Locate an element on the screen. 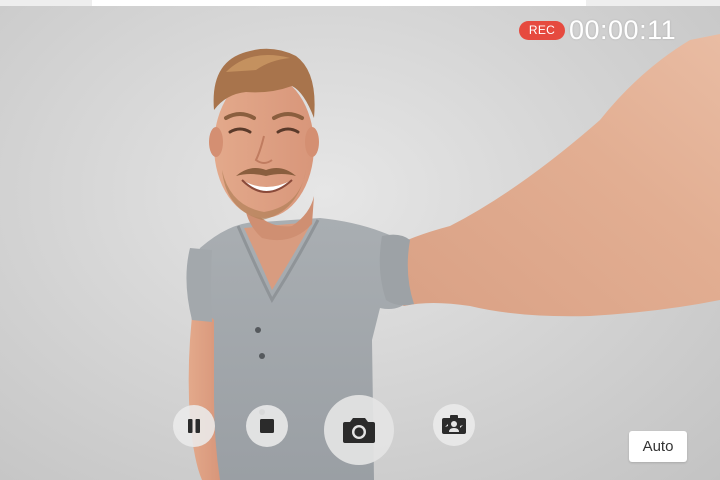 Image resolution: width=720 pixels, height=480 pixels. switch-camera-icon is located at coordinates (454, 424).